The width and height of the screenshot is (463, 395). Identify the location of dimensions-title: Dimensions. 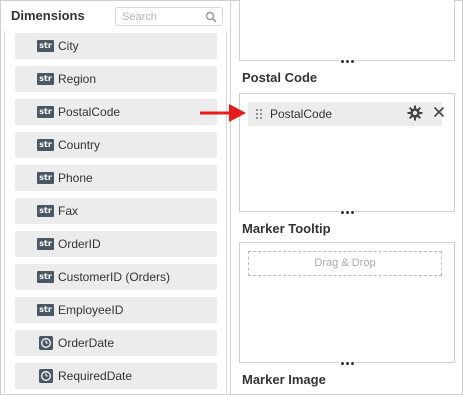
(48, 15).